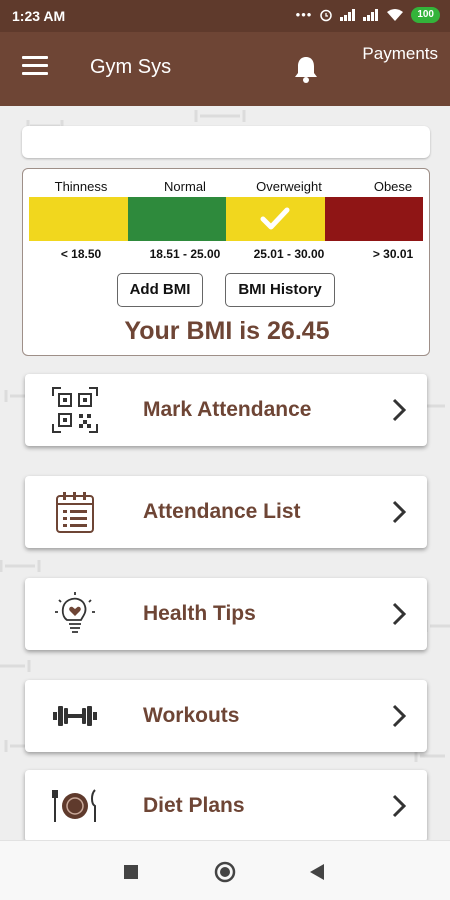 The width and height of the screenshot is (450, 900). Describe the element at coordinates (39, 16) in the screenshot. I see `status-time: 1:23 AM` at that location.